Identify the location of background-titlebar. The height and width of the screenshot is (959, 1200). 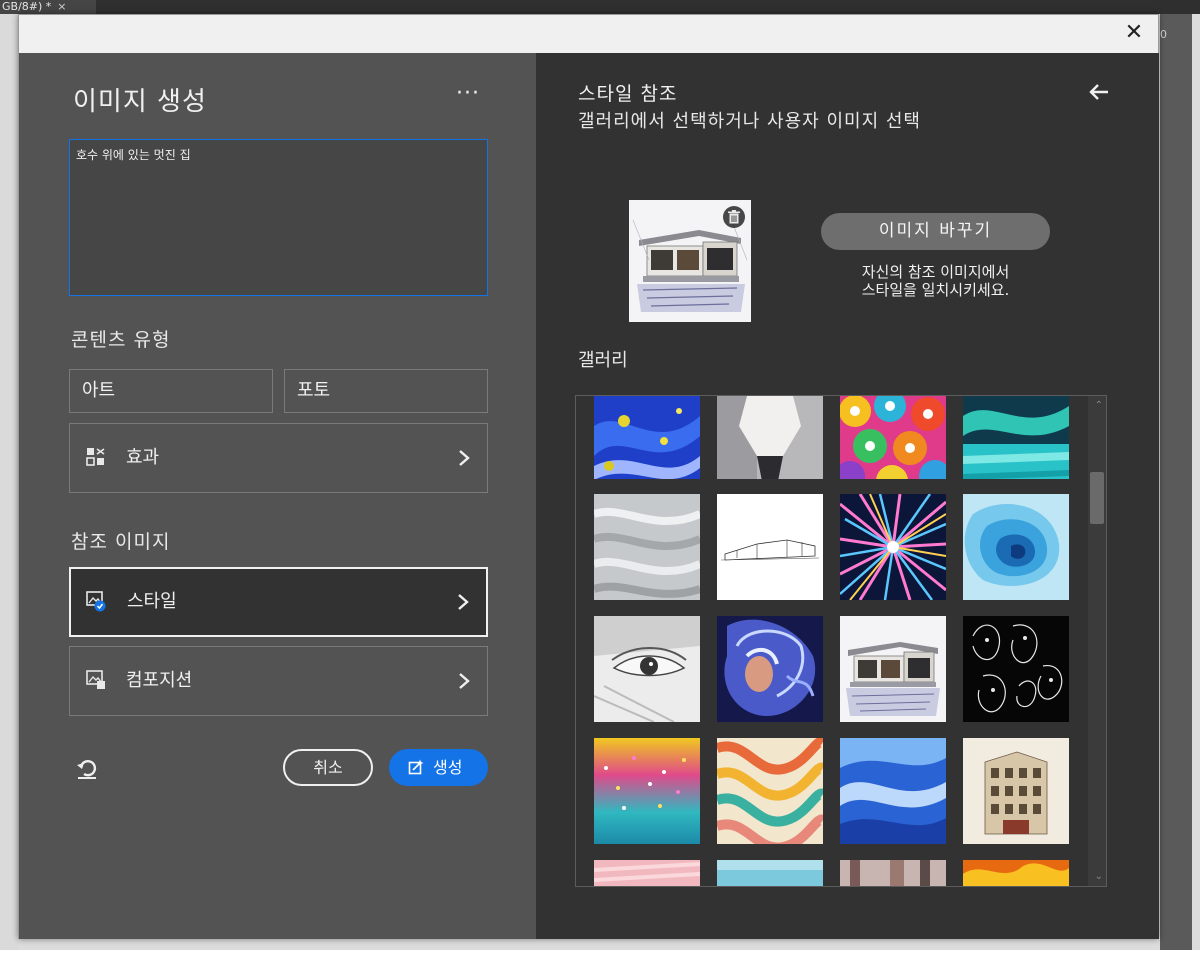
(600, 7).